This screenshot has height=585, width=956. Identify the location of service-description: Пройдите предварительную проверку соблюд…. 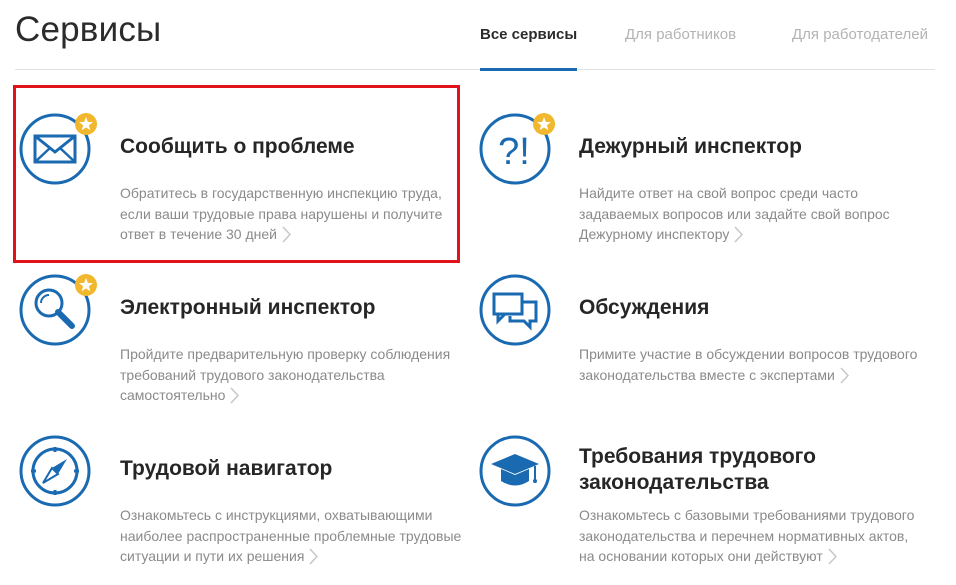
(285, 375).